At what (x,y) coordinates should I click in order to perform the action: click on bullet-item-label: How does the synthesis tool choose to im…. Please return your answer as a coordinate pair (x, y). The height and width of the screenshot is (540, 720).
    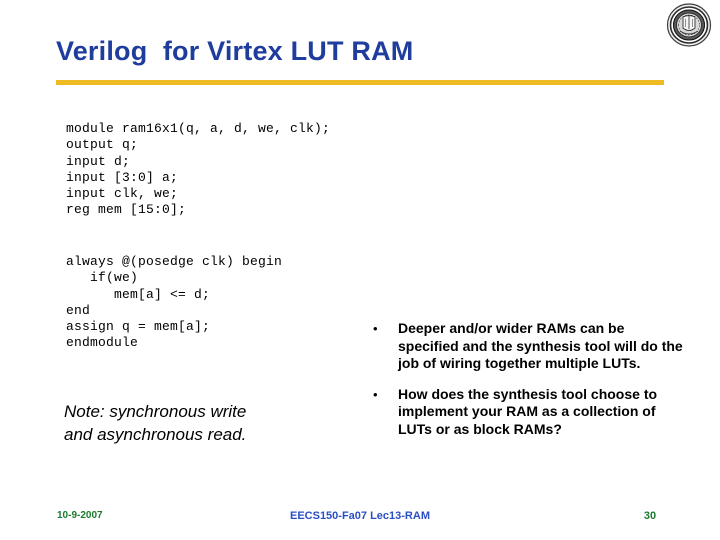
    Looking at the image, I should click on (528, 411).